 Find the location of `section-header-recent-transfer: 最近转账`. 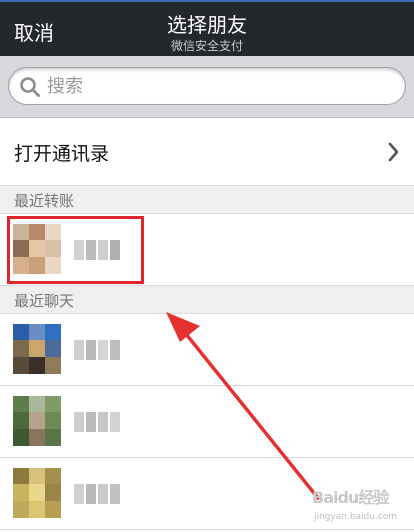

section-header-recent-transfer: 最近转账 is located at coordinates (207, 200).